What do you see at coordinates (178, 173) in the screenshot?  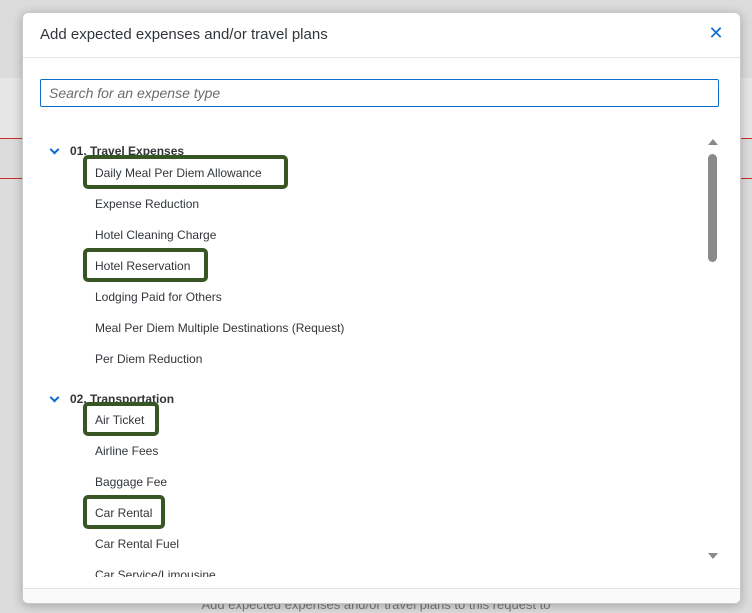 I see `list-item: Daily Meal Per Diem Allowance` at bounding box center [178, 173].